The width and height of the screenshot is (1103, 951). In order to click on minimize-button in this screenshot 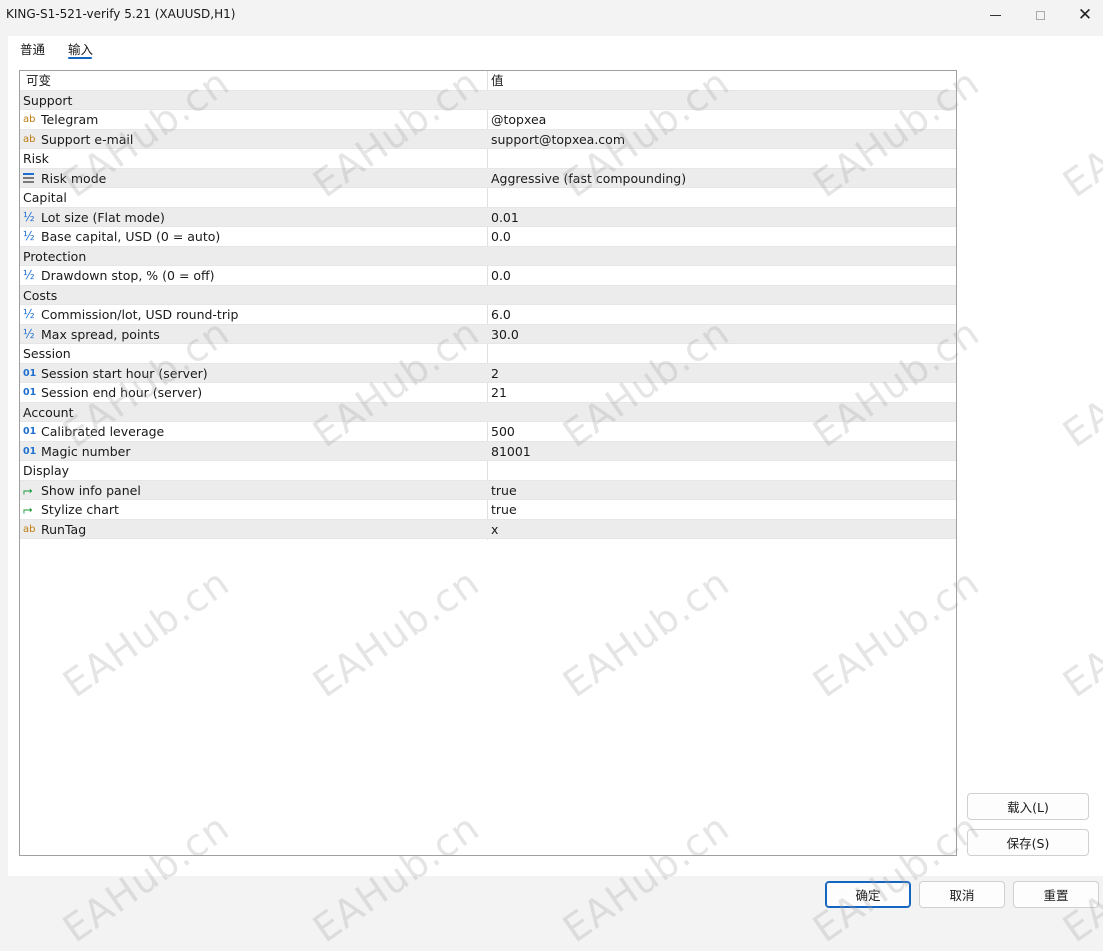, I will do `click(995, 15)`.